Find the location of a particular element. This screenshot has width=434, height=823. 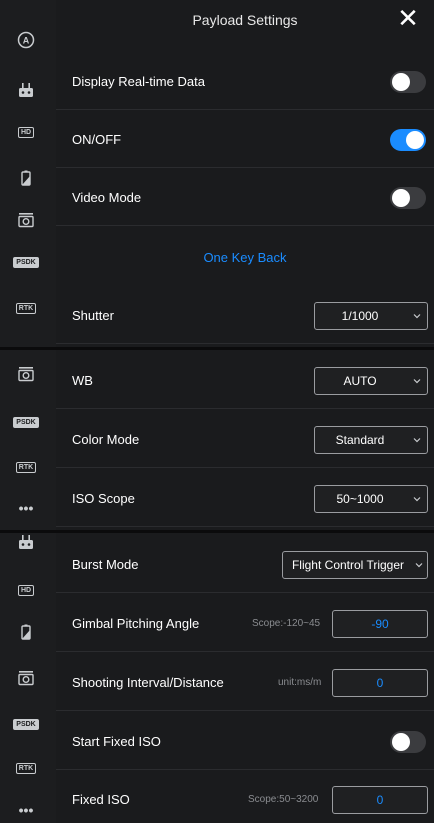

display-realtime-toggle is located at coordinates (408, 82).